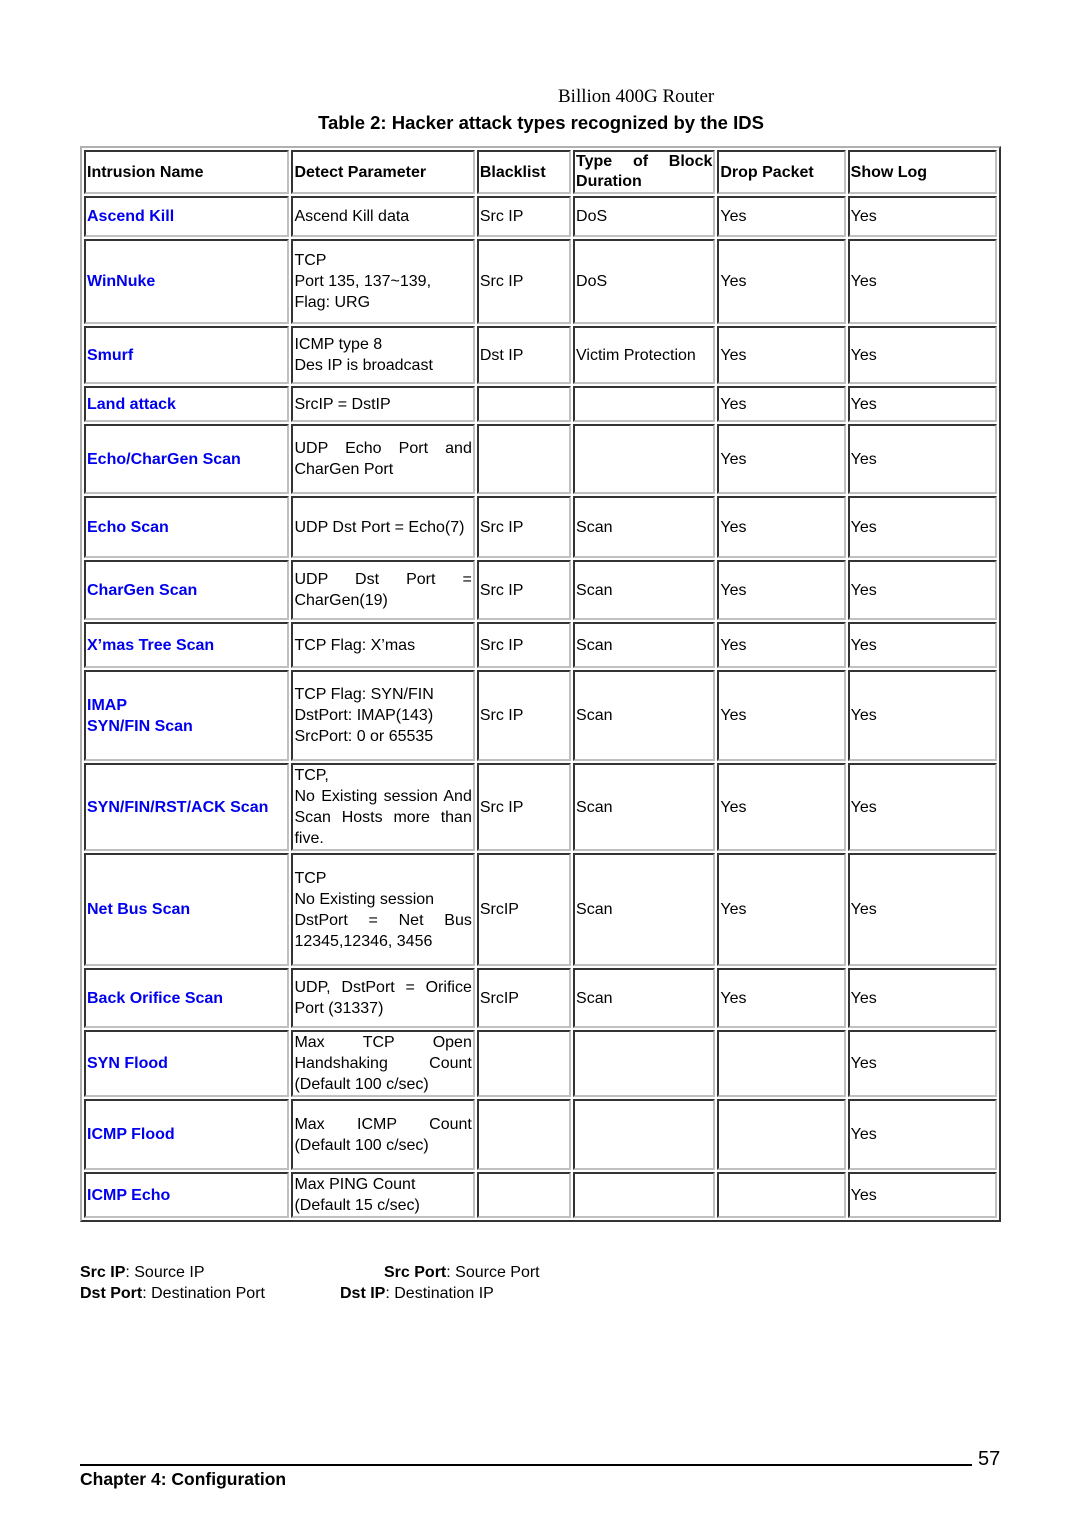 This screenshot has width=1080, height=1528. I want to click on detect-parameter-line: DstPort = Net Bus 12345,12346, 3456, so click(383, 930).